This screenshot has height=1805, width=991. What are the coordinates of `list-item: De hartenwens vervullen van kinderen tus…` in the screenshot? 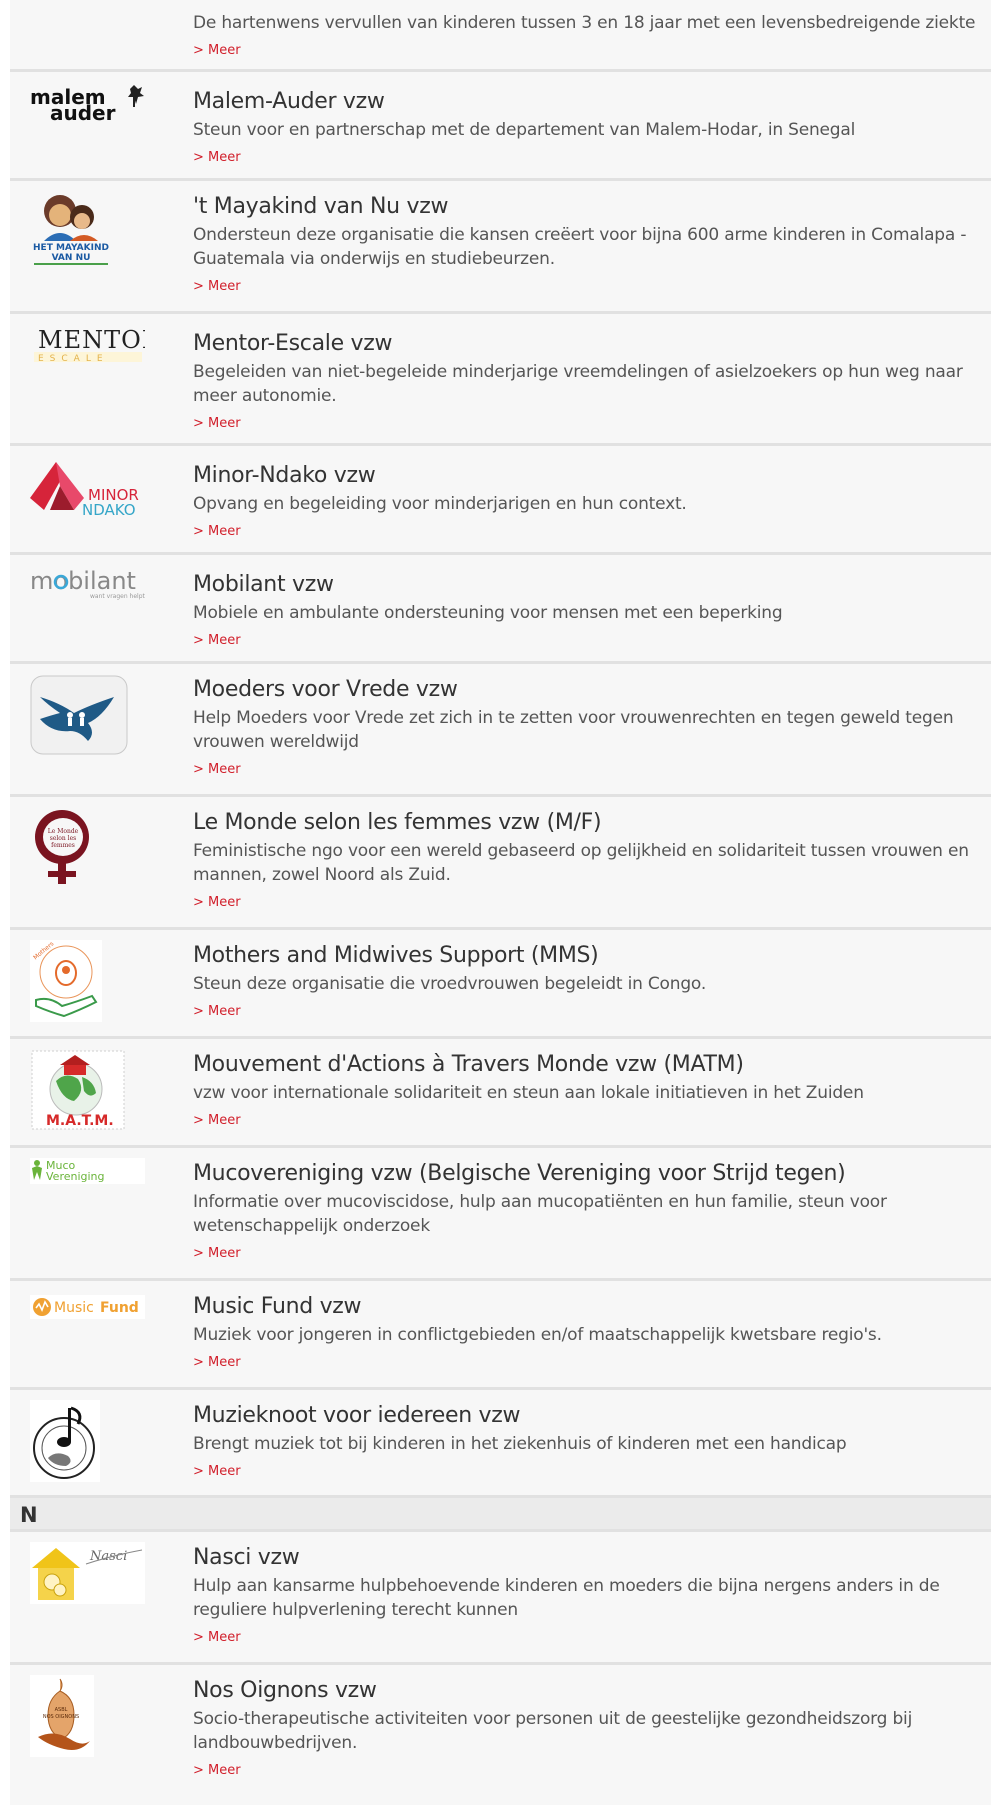 It's located at (500, 36).